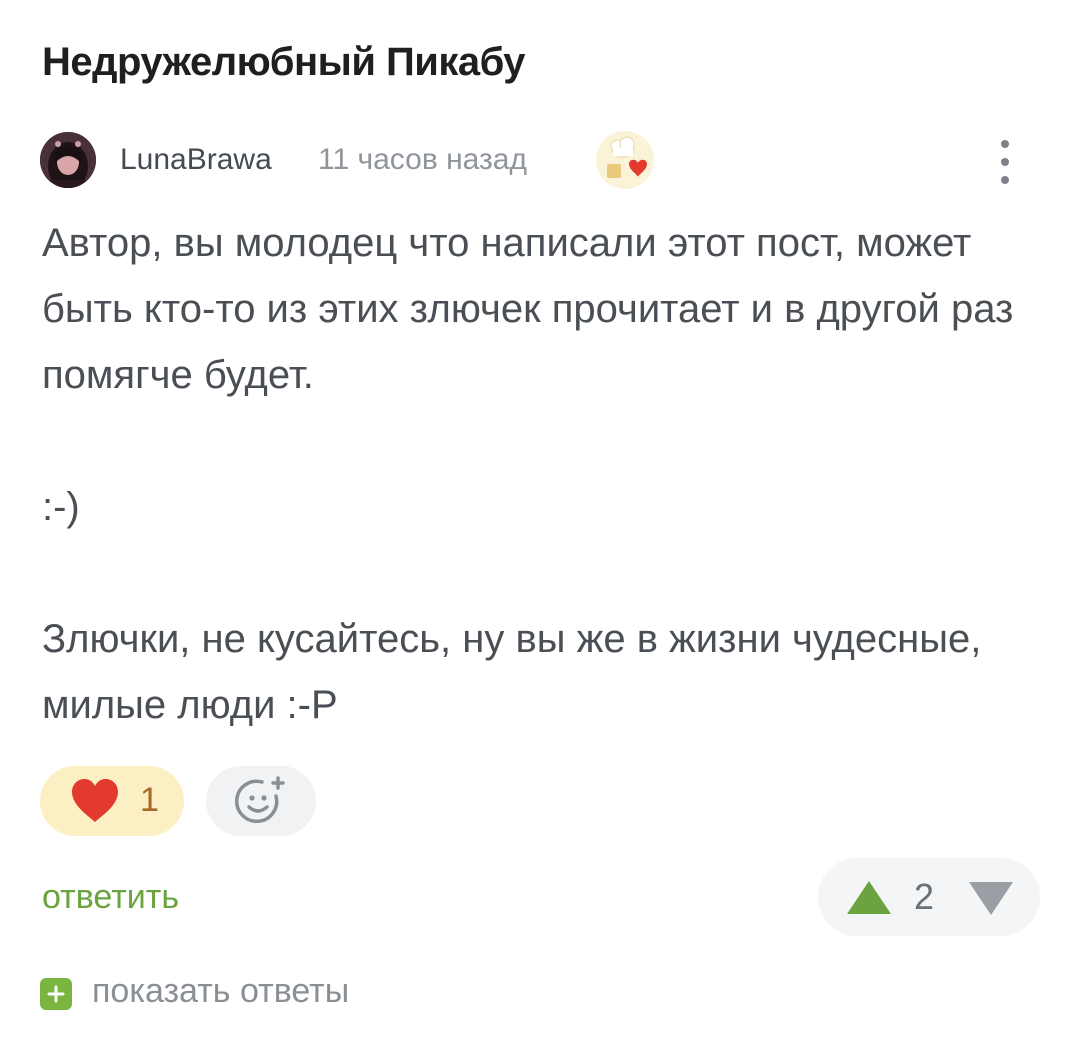 The height and width of the screenshot is (1051, 1080). What do you see at coordinates (56, 994) in the screenshot?
I see `plus-icon` at bounding box center [56, 994].